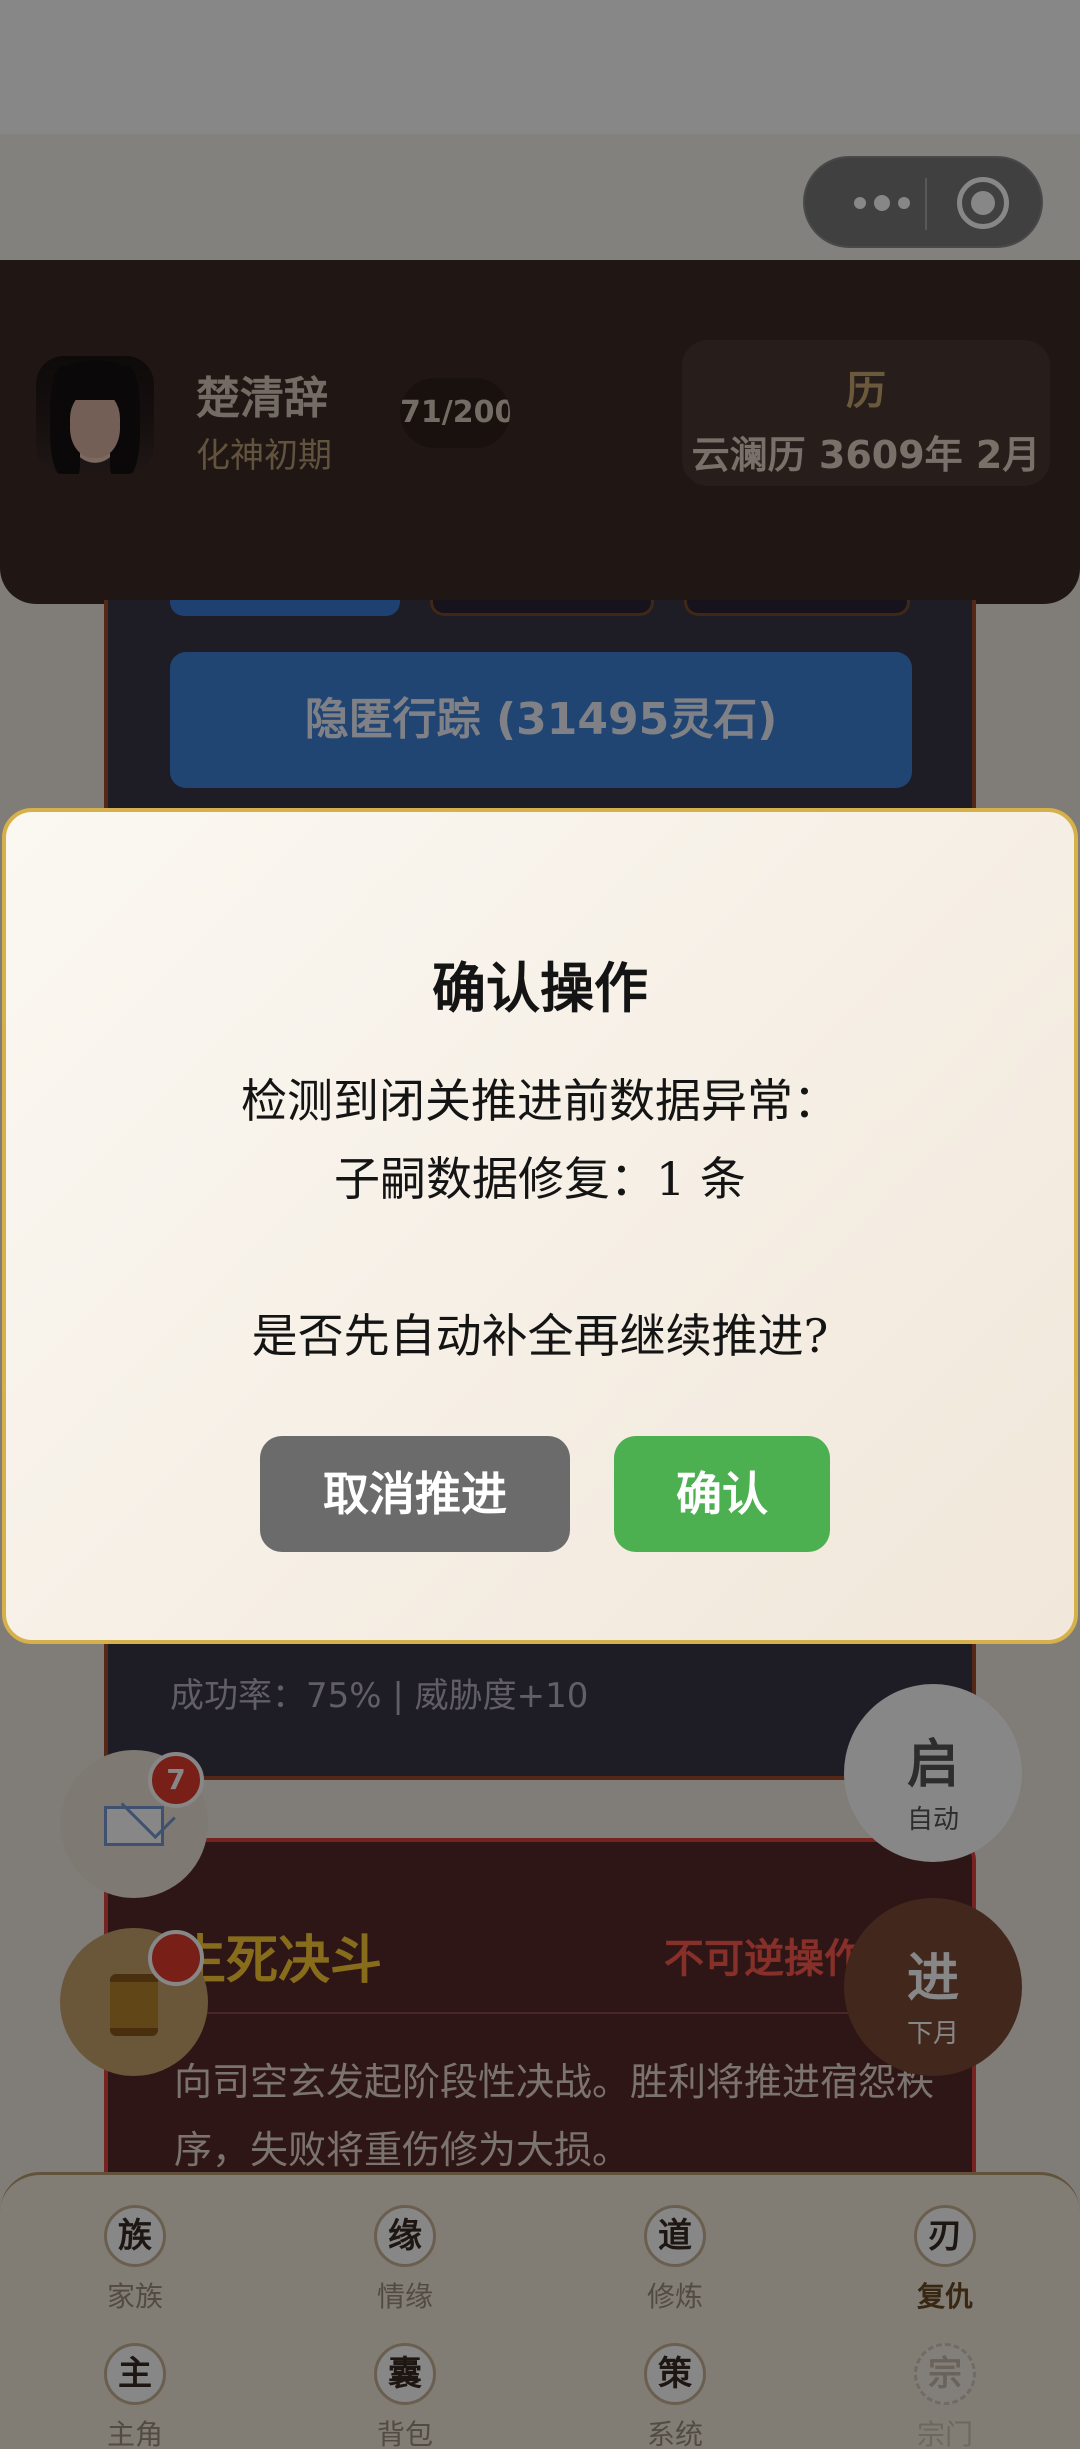 The height and width of the screenshot is (2449, 1080). What do you see at coordinates (540, 1336) in the screenshot?
I see `dialog-question: 是否先自动补全再继续推进?` at bounding box center [540, 1336].